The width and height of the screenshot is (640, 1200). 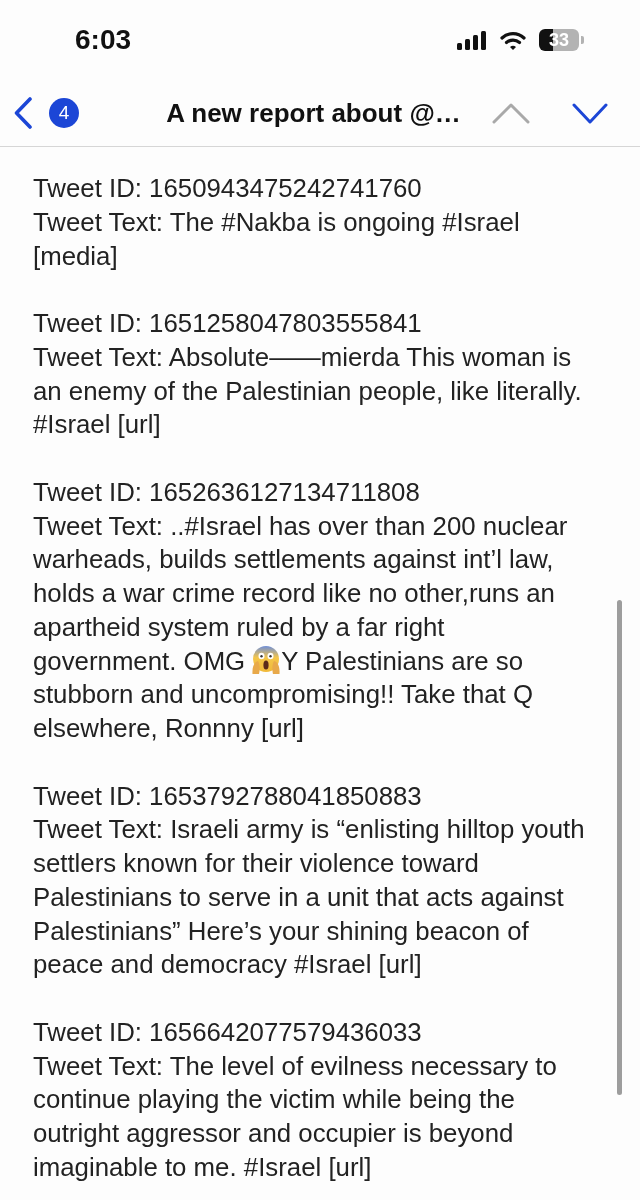 What do you see at coordinates (23, 113) in the screenshot?
I see `chevron-left-icon` at bounding box center [23, 113].